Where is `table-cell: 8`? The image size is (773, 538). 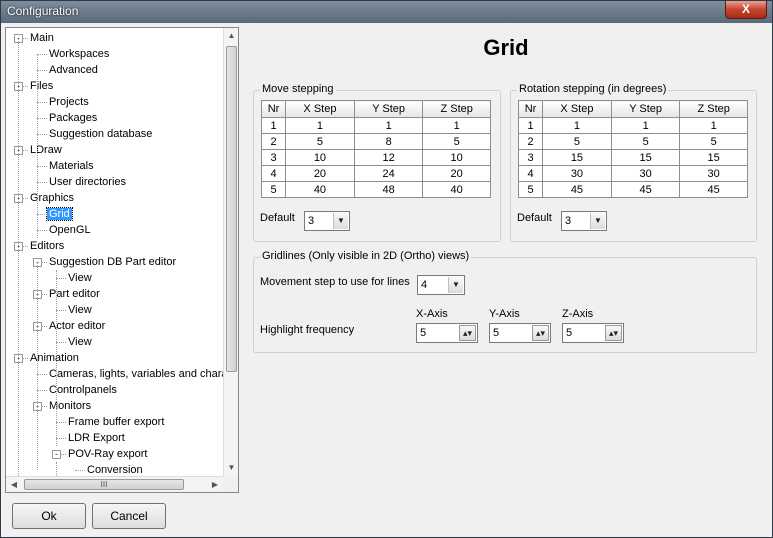
table-cell: 8 is located at coordinates (388, 141).